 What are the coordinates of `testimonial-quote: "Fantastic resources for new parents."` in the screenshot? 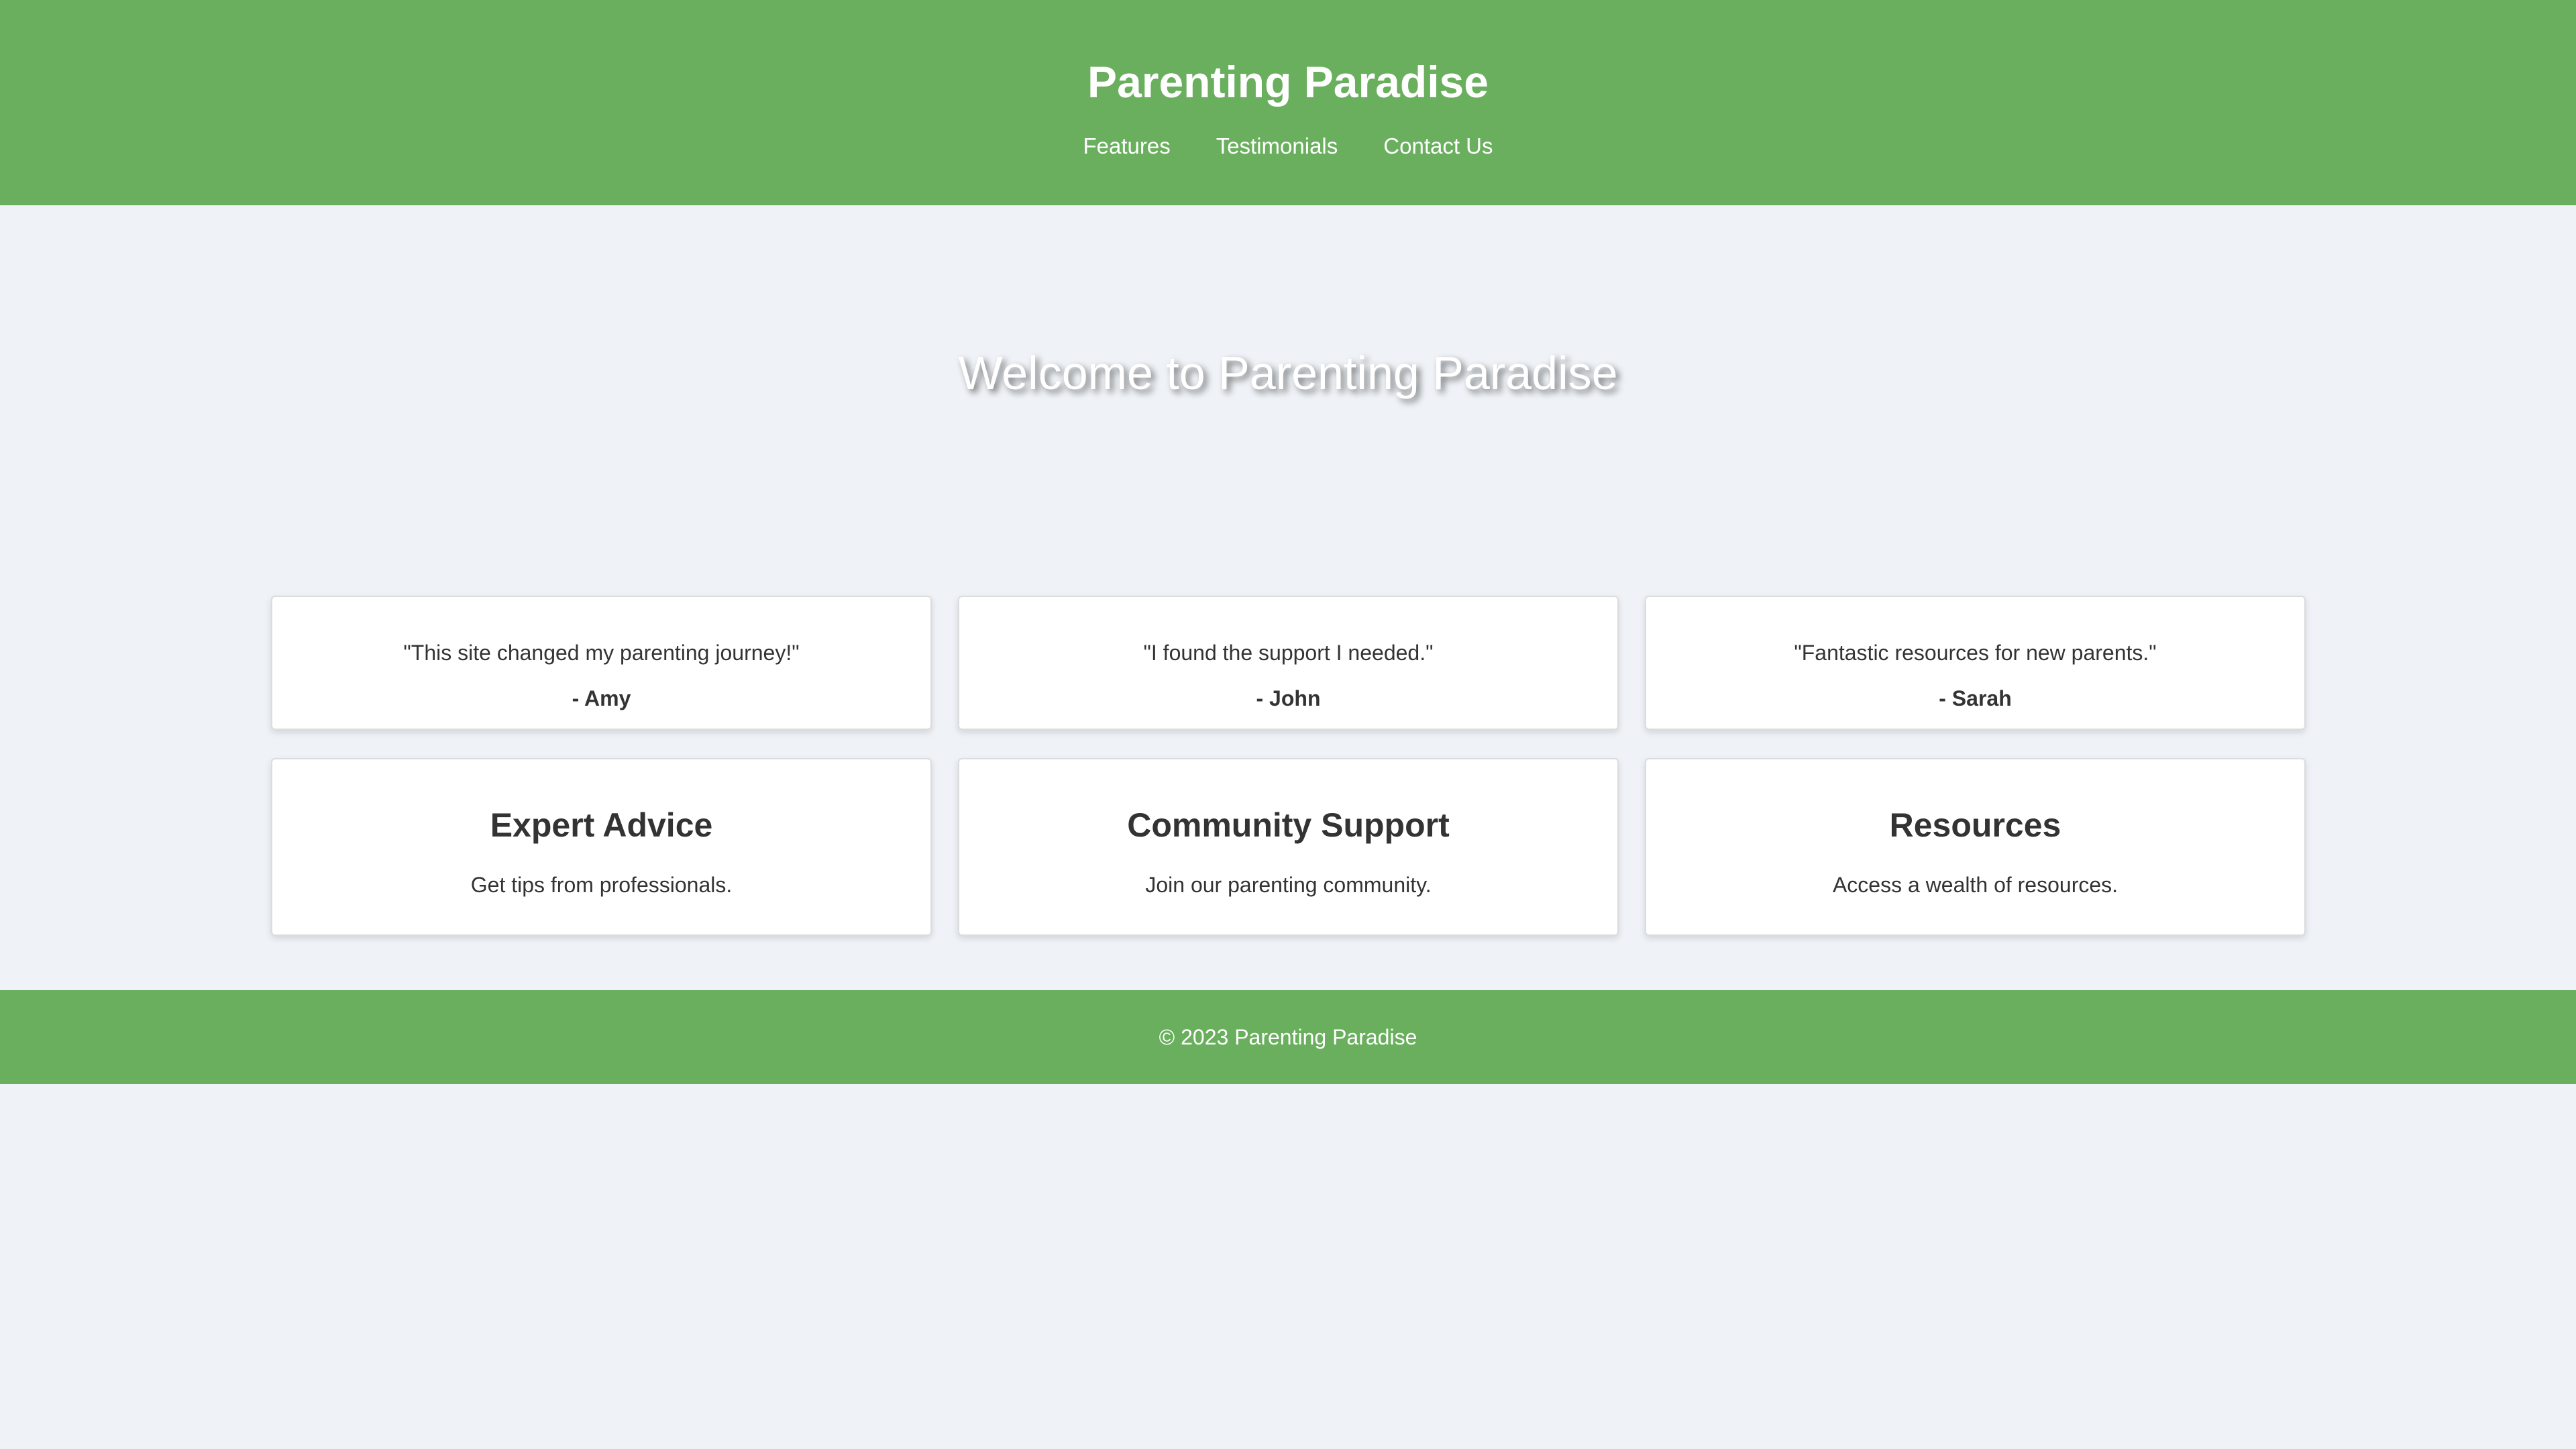 It's located at (1975, 653).